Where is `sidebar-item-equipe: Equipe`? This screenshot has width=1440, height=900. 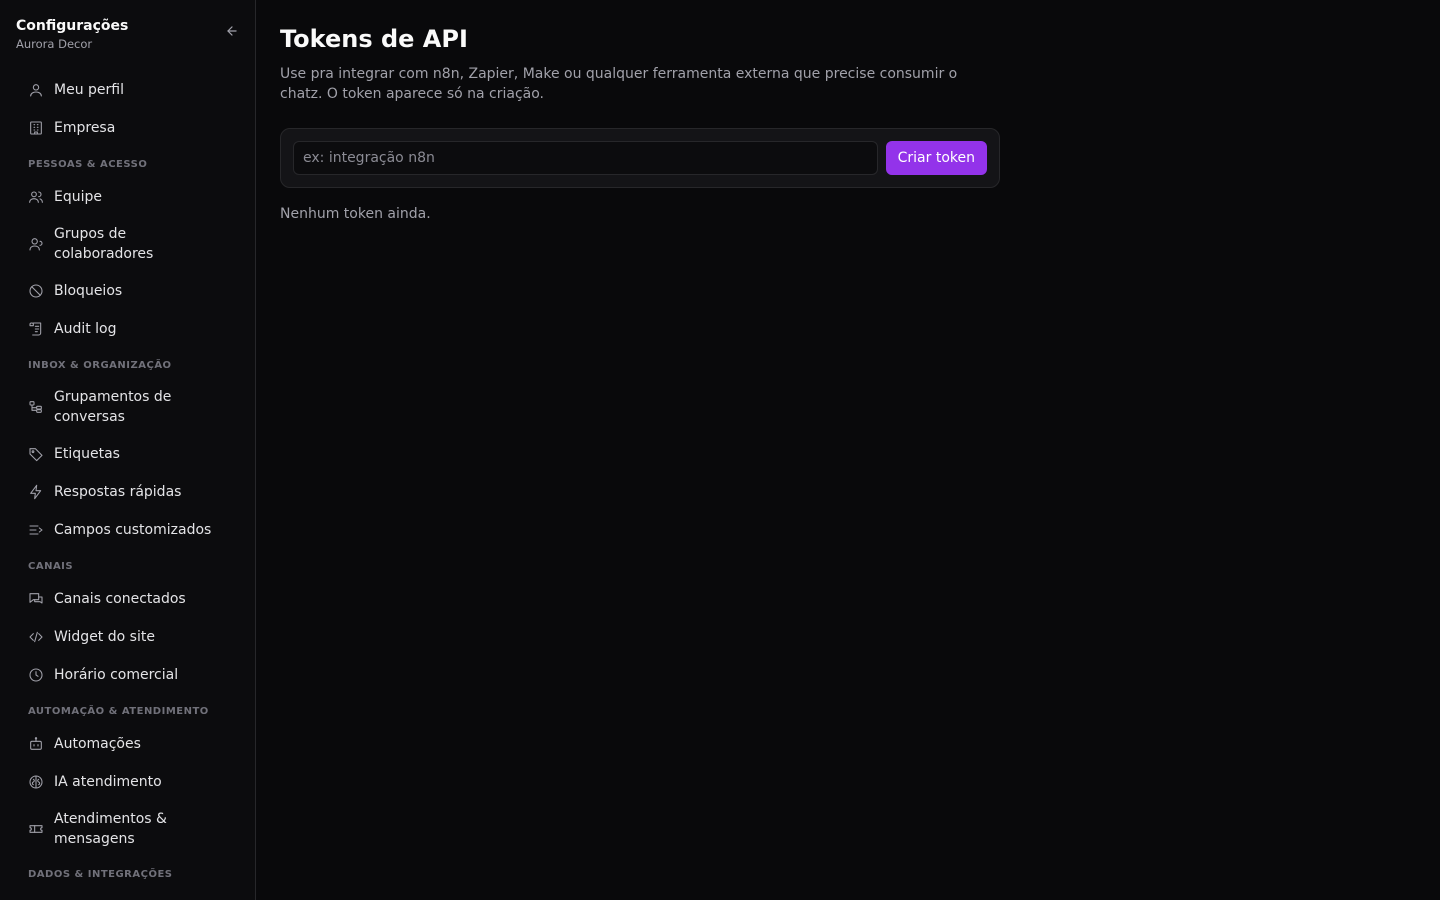
sidebar-item-equipe: Equipe is located at coordinates (128, 197).